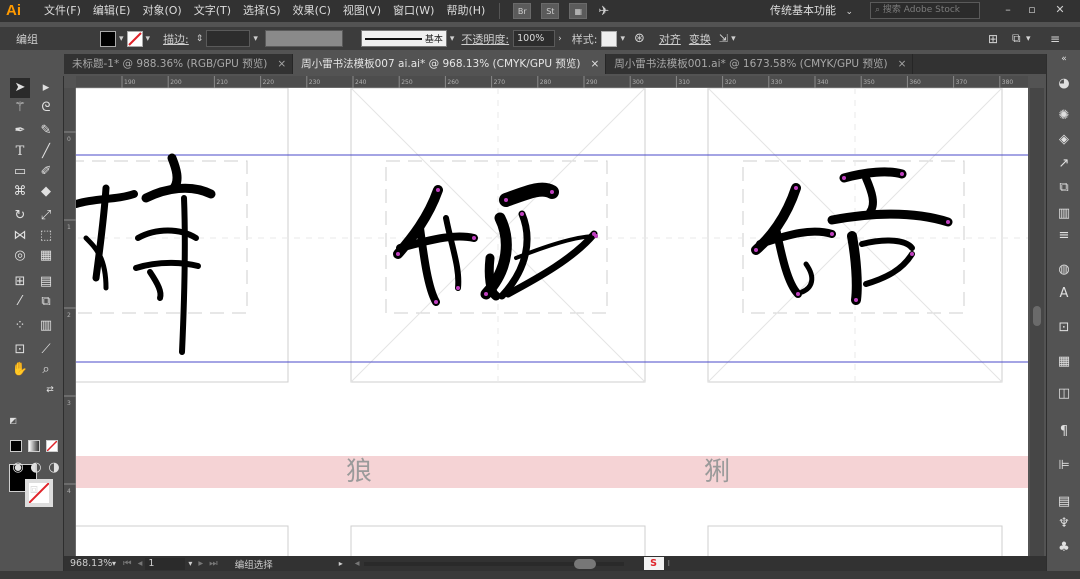 The width and height of the screenshot is (1080, 579). I want to click on fill-dropdown-icon: ▾, so click(121, 39).